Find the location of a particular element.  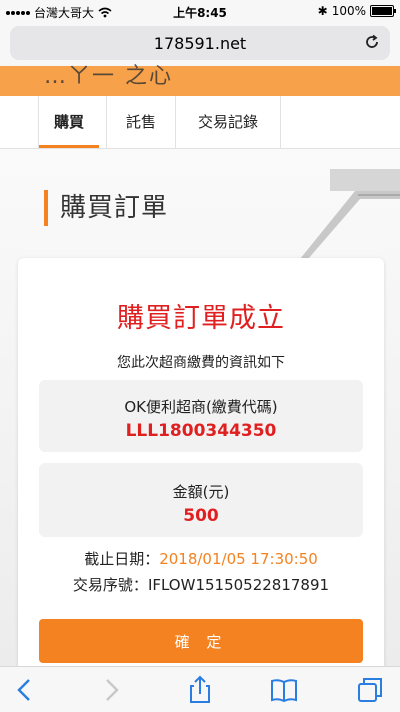

site-header: …ㄚ一 之心 is located at coordinates (200, 80).